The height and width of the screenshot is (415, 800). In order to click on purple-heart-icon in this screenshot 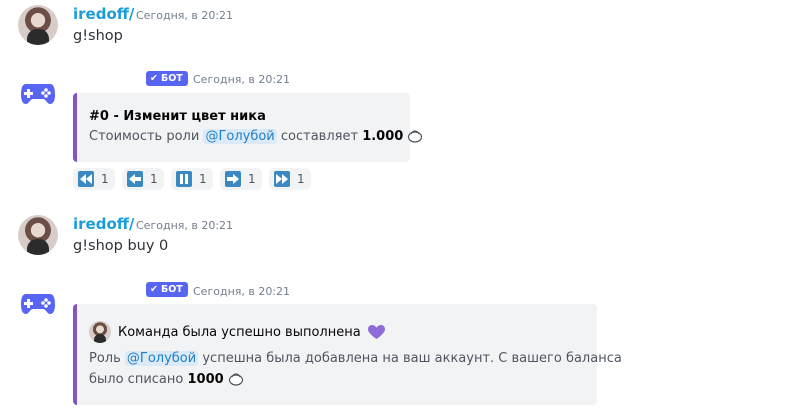, I will do `click(376, 331)`.